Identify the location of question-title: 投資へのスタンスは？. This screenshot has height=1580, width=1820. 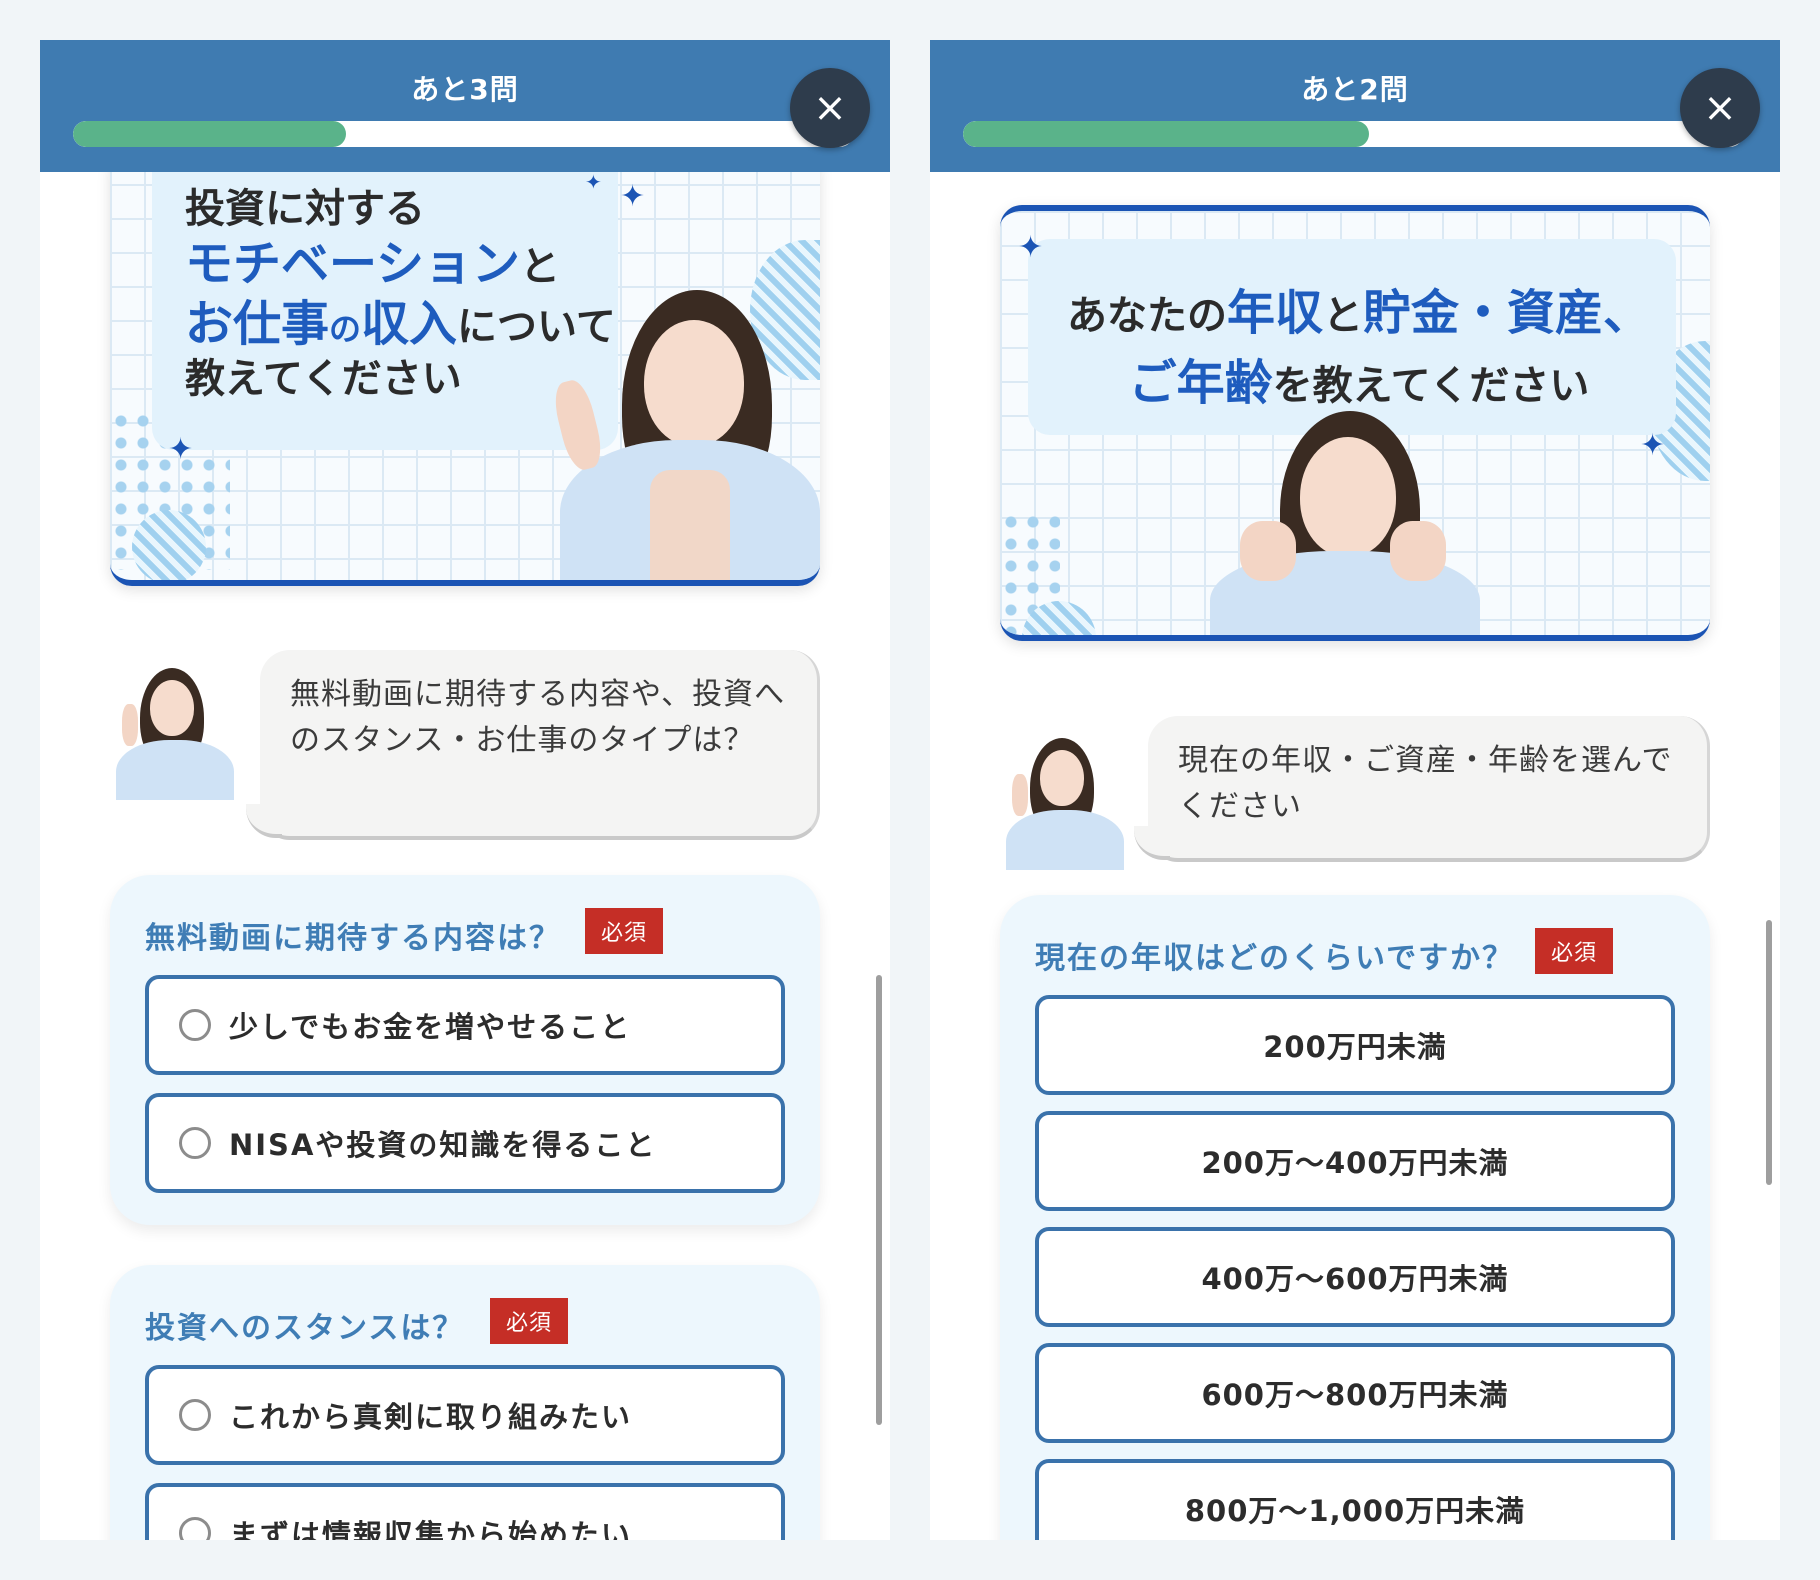
(305, 1328).